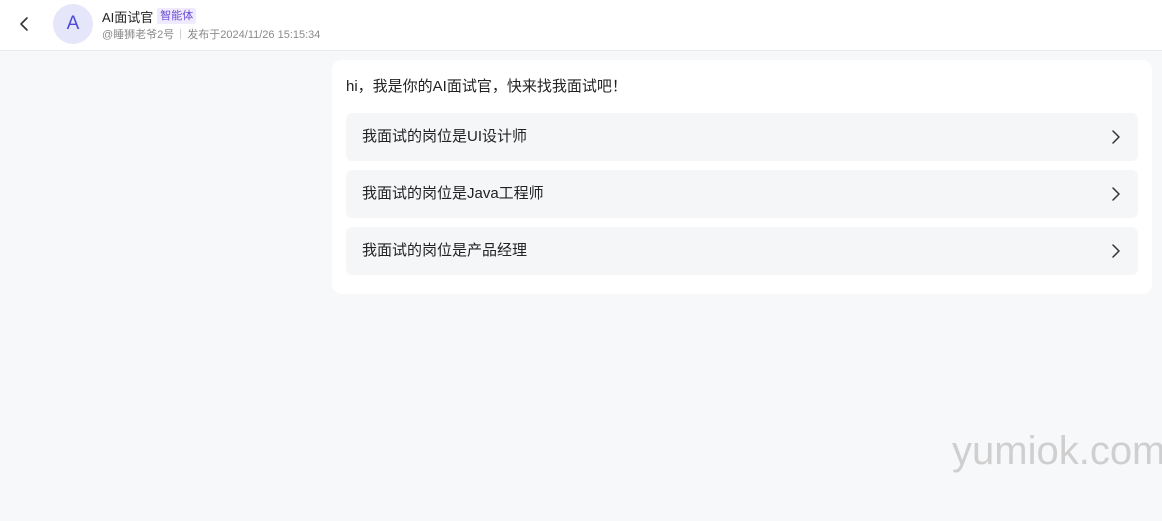 This screenshot has height=521, width=1162. What do you see at coordinates (138, 34) in the screenshot?
I see `author-link: @睡狮老爷2号` at bounding box center [138, 34].